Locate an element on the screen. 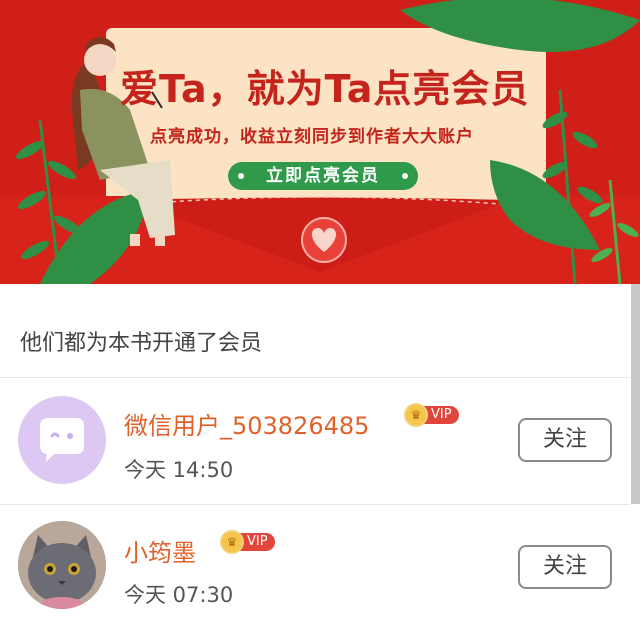 This screenshot has width=640, height=626. banner-subtitle: 点亮成功，收益立刻同步到作者大大账户 is located at coordinates (312, 137).